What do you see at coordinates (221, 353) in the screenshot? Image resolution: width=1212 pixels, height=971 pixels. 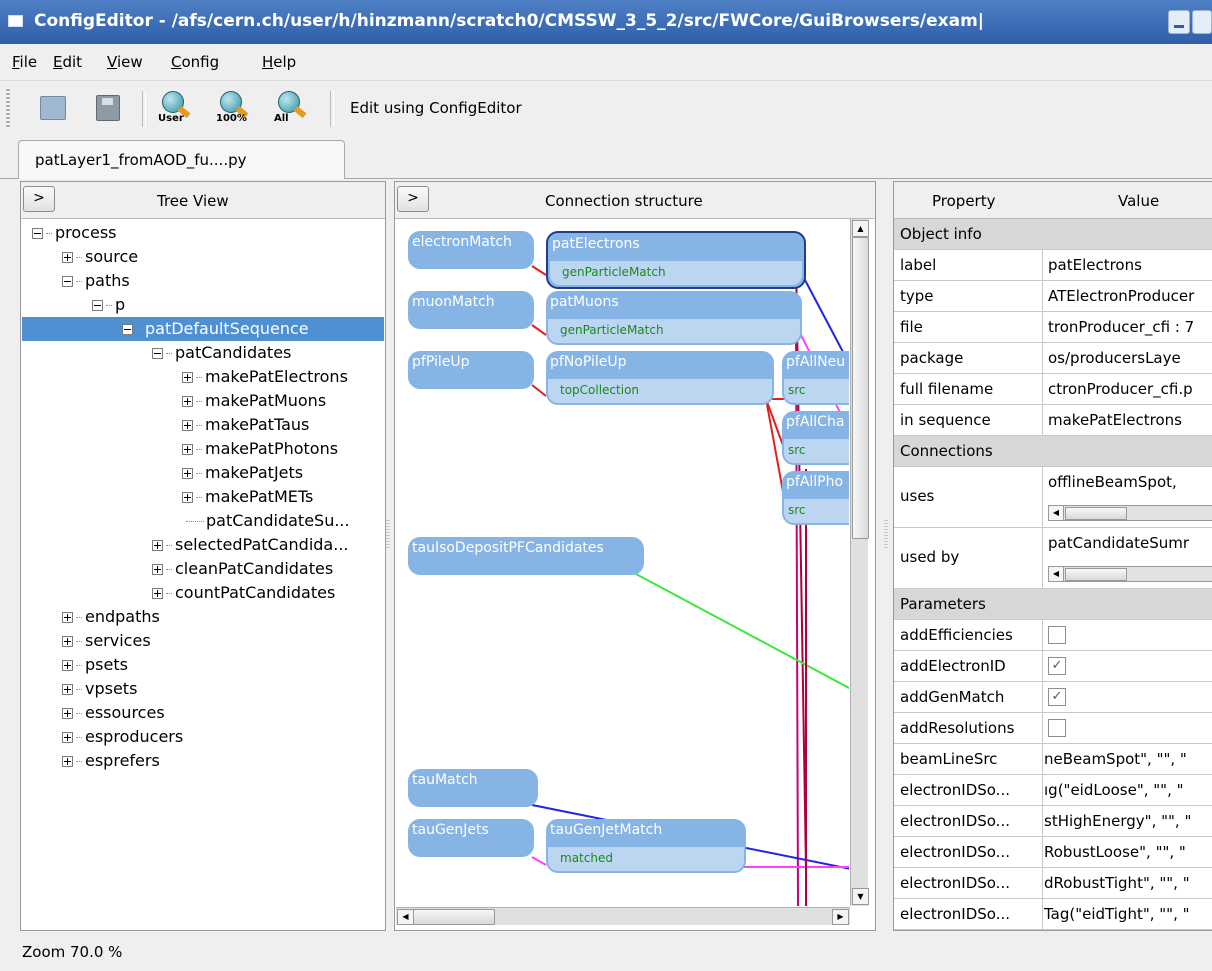 I see `tree-node-patCandidates: patCandidates` at bounding box center [221, 353].